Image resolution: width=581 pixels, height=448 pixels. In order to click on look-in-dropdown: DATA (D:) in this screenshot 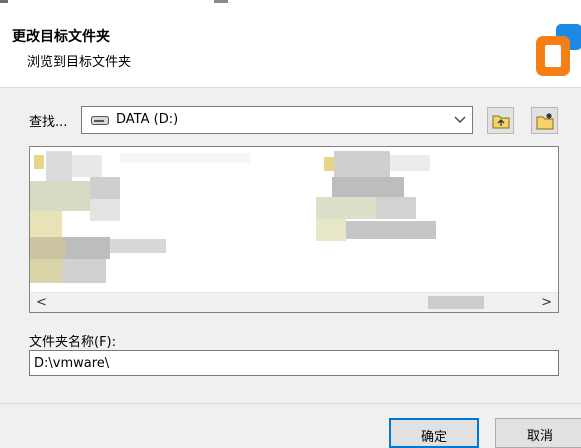, I will do `click(277, 120)`.